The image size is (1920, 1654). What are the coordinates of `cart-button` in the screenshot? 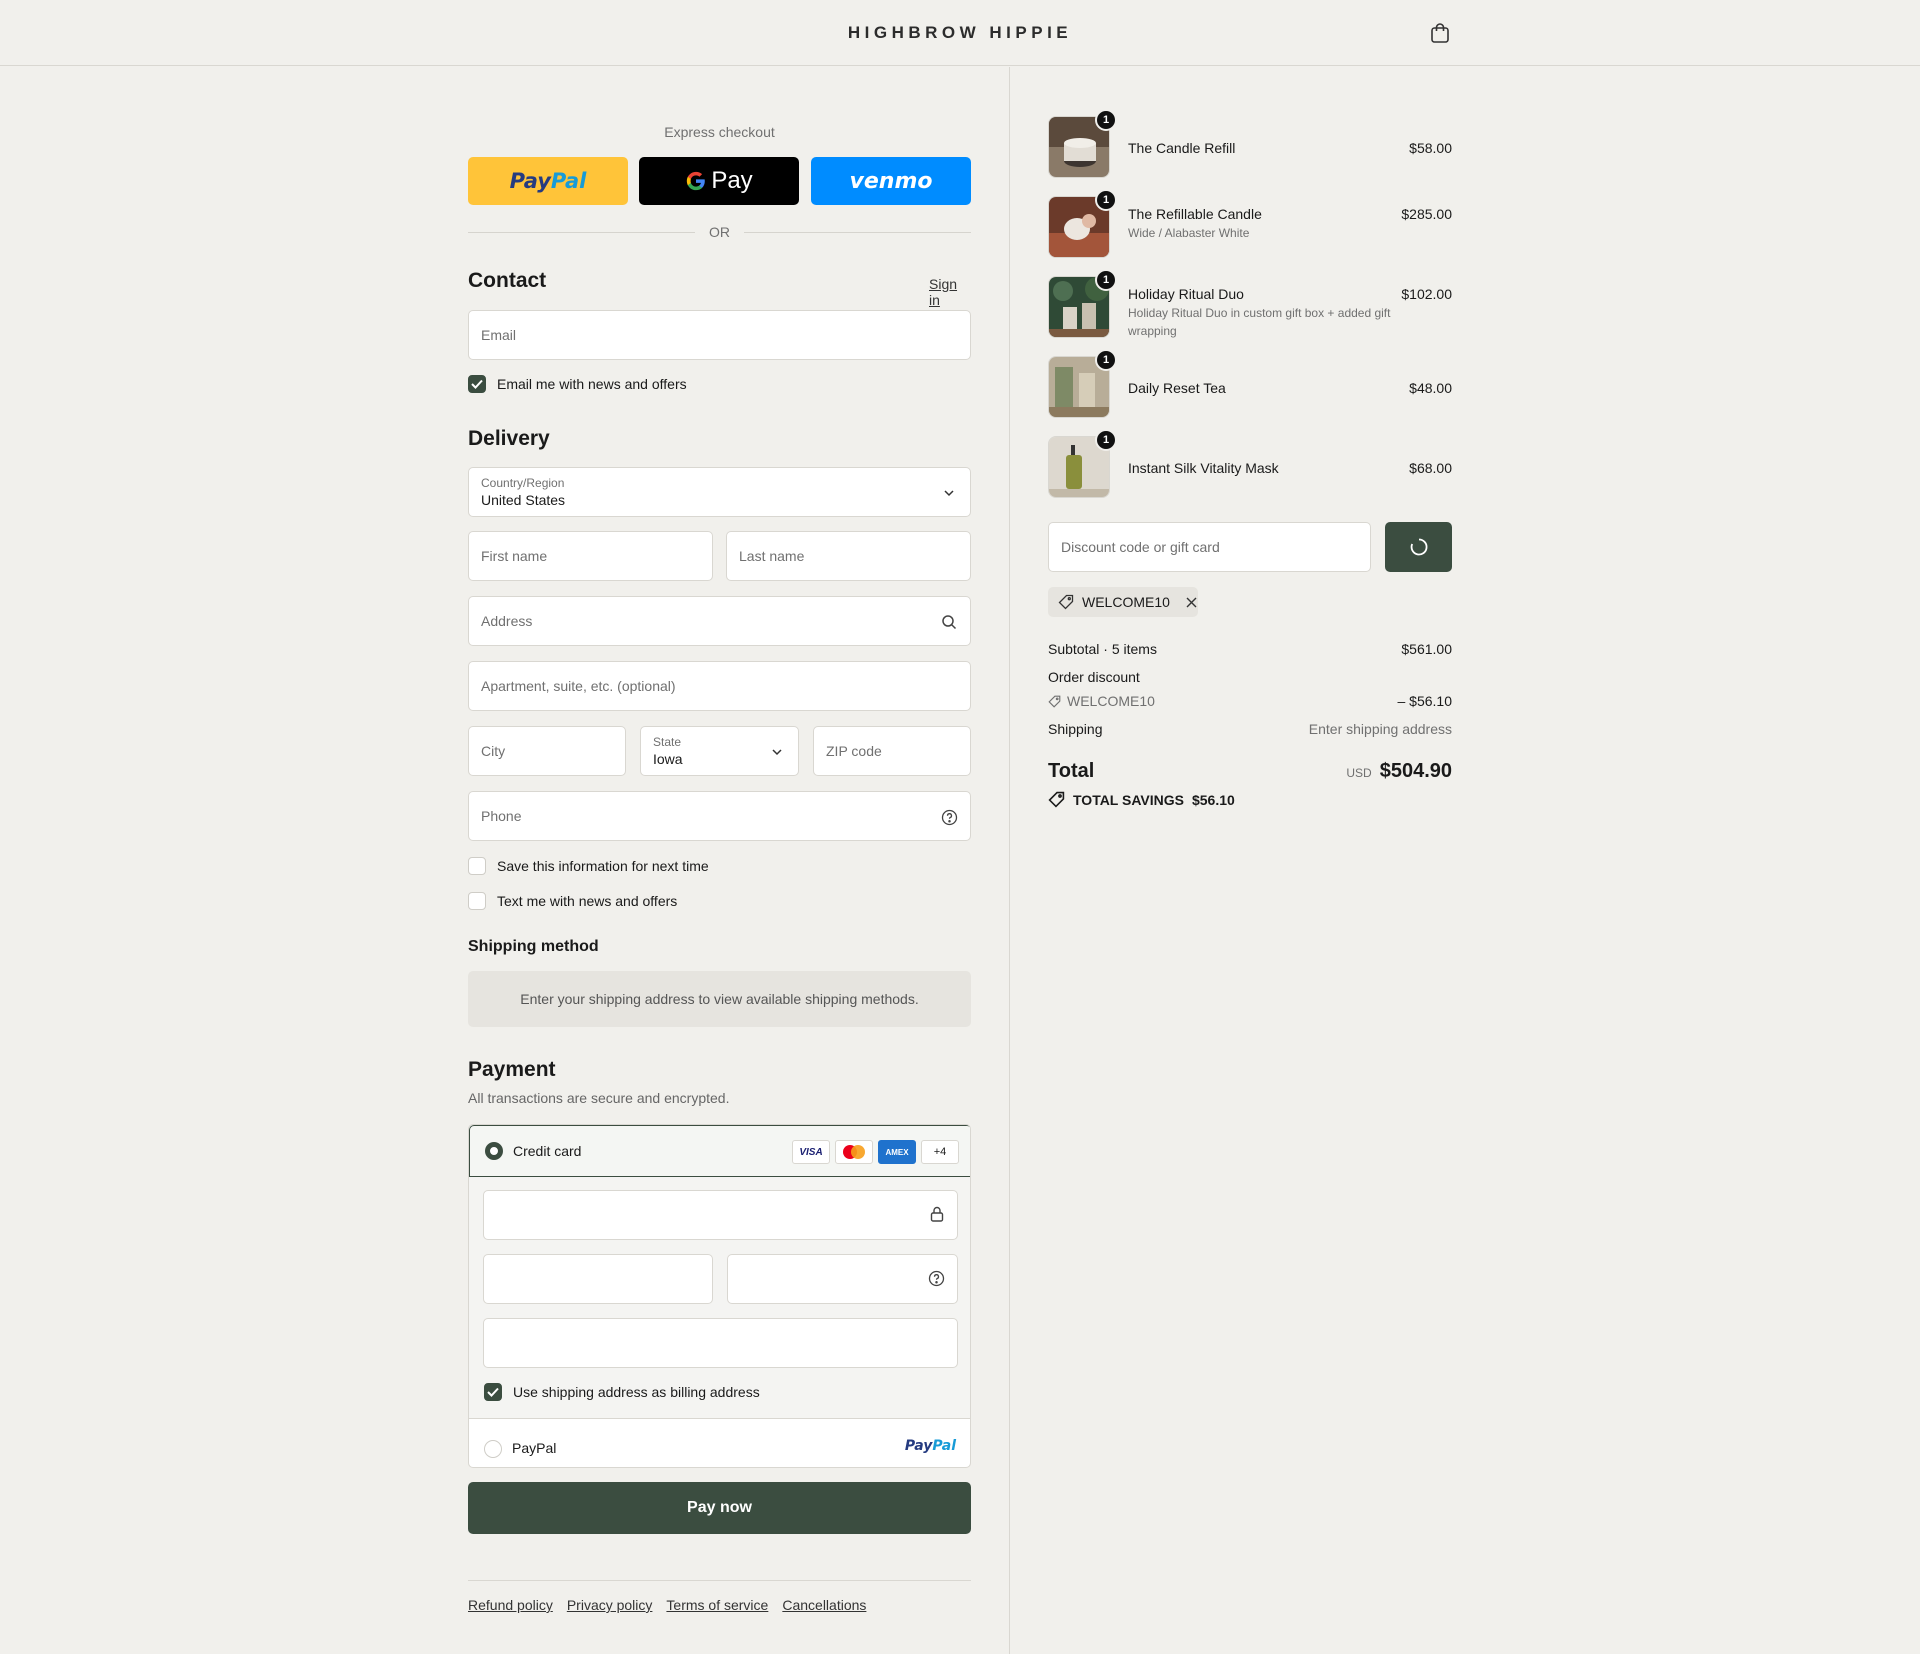 It's located at (1440, 33).